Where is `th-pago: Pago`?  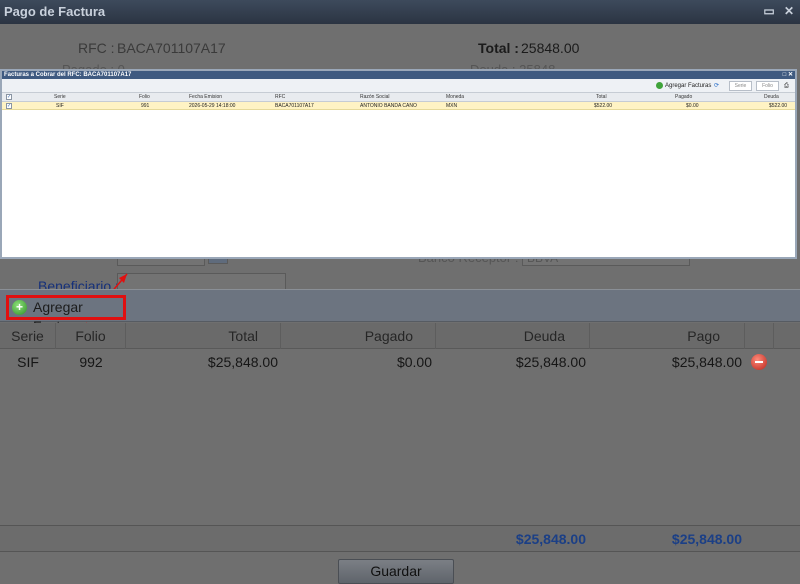 th-pago: Pago is located at coordinates (667, 336).